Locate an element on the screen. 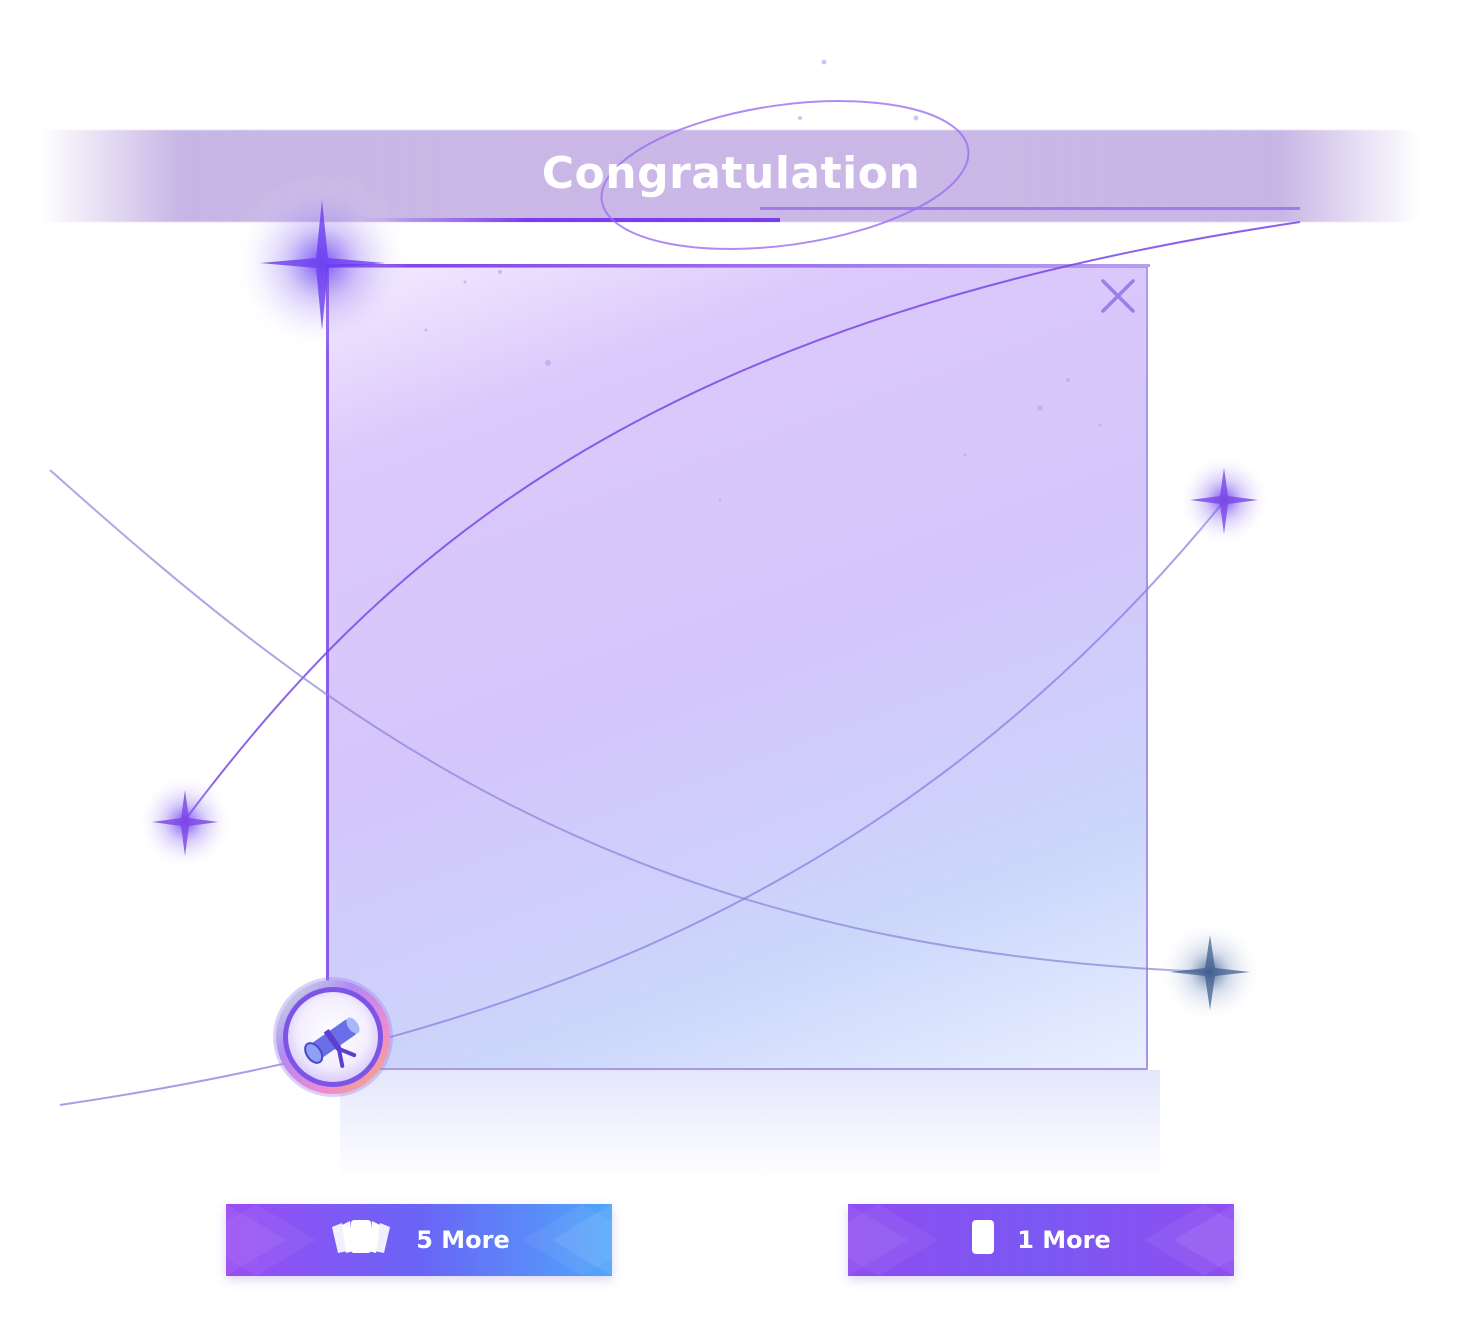 The height and width of the screenshot is (1326, 1462). close-icon is located at coordinates (1118, 296).